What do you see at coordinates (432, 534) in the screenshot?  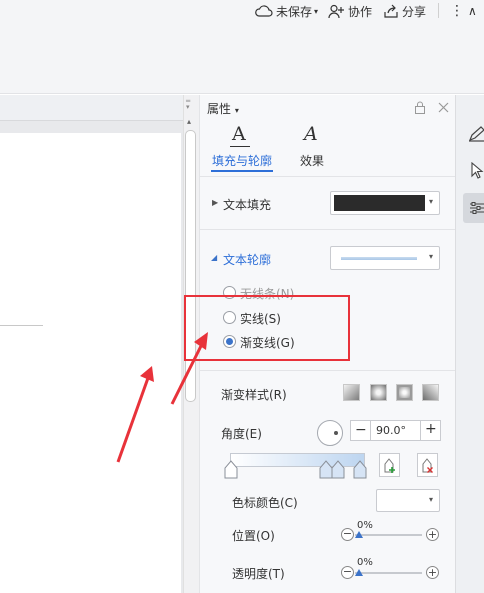 I see `position-increase-icon: +` at bounding box center [432, 534].